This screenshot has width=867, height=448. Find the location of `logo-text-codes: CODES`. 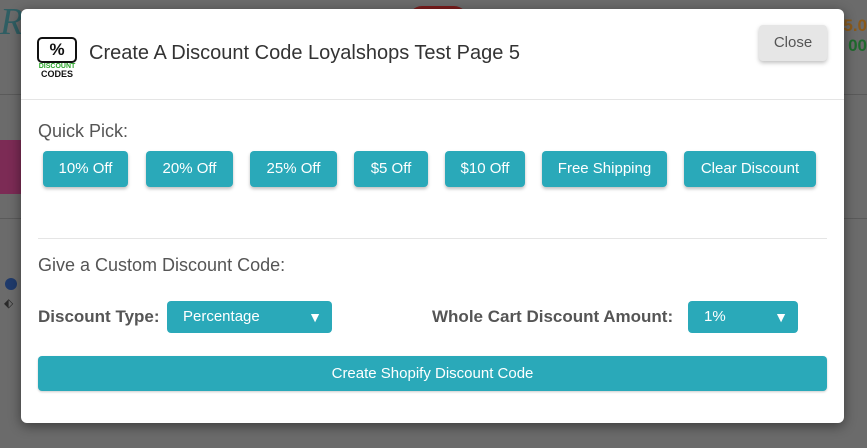

logo-text-codes: CODES is located at coordinates (56, 74).